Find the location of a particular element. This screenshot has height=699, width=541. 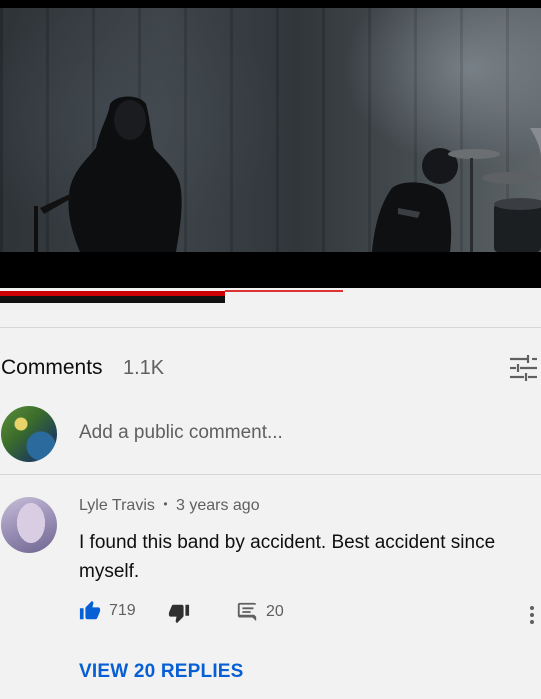

comment-author: Lyle Travis is located at coordinates (117, 505).